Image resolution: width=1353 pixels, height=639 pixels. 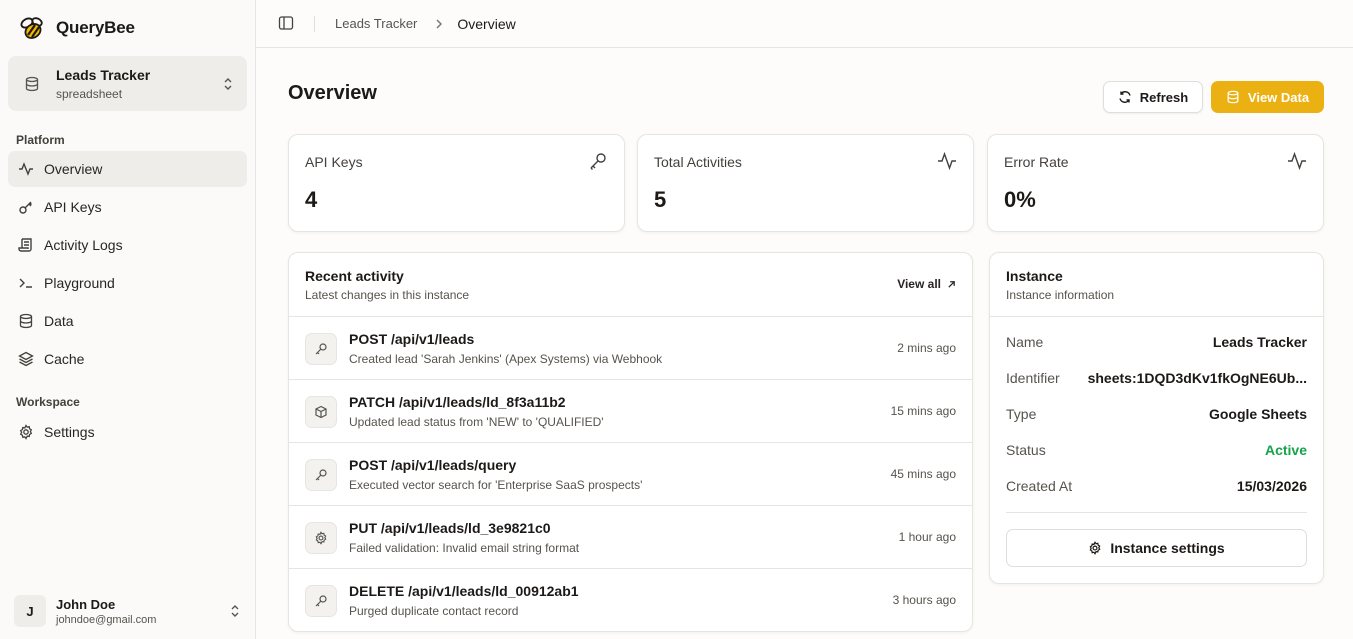 I want to click on sidebar-item-data: Data, so click(x=127, y=321).